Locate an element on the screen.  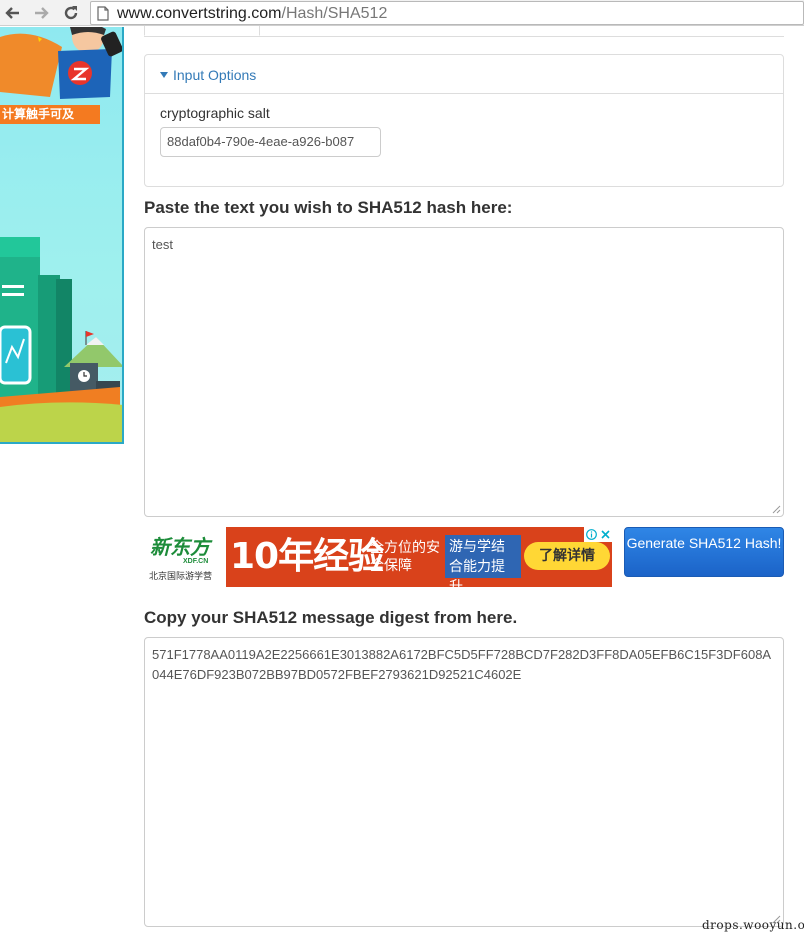
side-ad-strip-text: 计算触手可及 is located at coordinates (50, 114).